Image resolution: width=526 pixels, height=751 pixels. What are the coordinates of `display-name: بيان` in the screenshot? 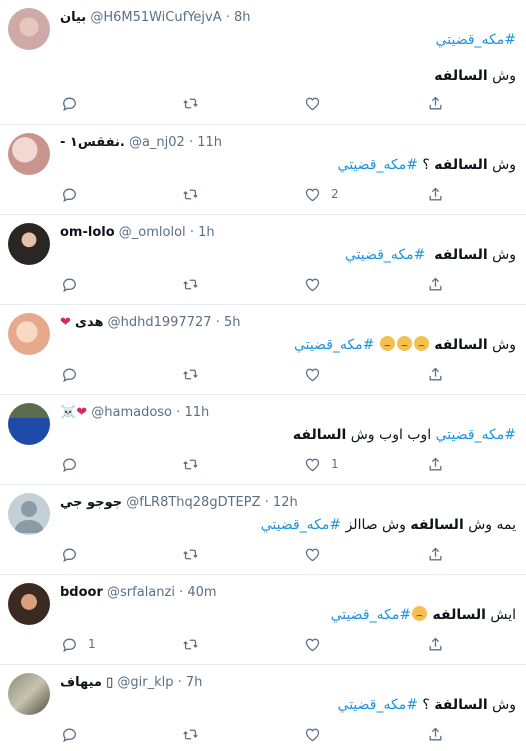 It's located at (73, 17).